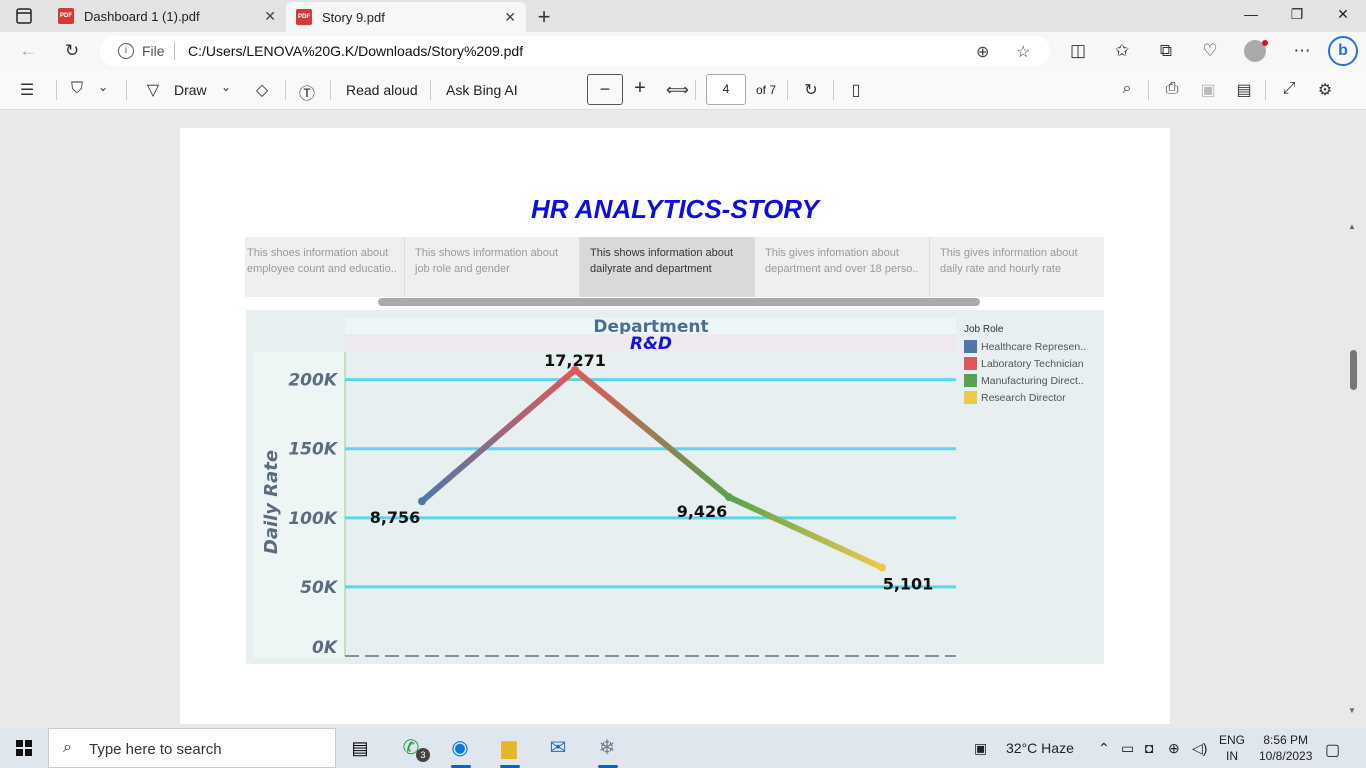 The height and width of the screenshot is (768, 1366). I want to click on close-window-button: ✕, so click(1343, 14).